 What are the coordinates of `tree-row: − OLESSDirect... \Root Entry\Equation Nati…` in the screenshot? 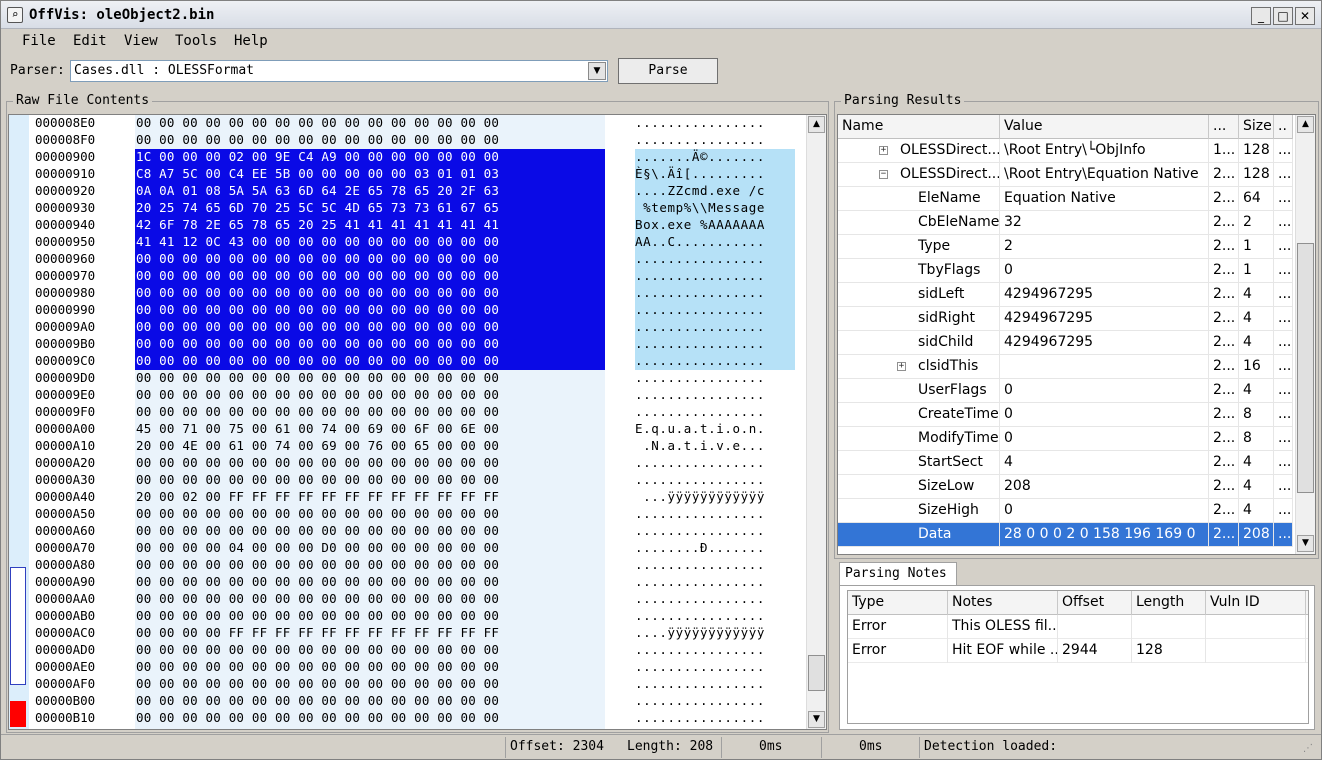 It's located at (1065, 175).